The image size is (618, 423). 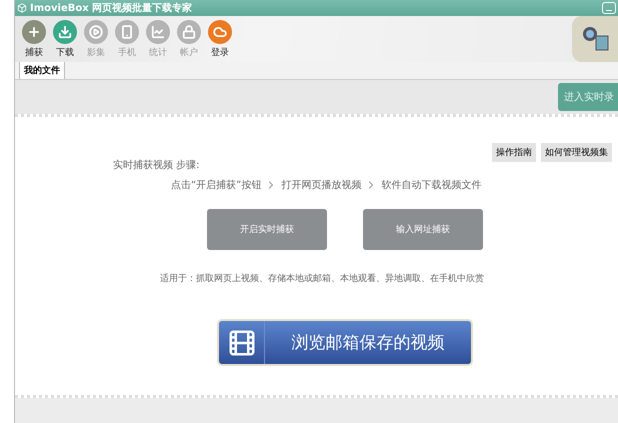 I want to click on toolbar-label: 统计, so click(x=158, y=52).